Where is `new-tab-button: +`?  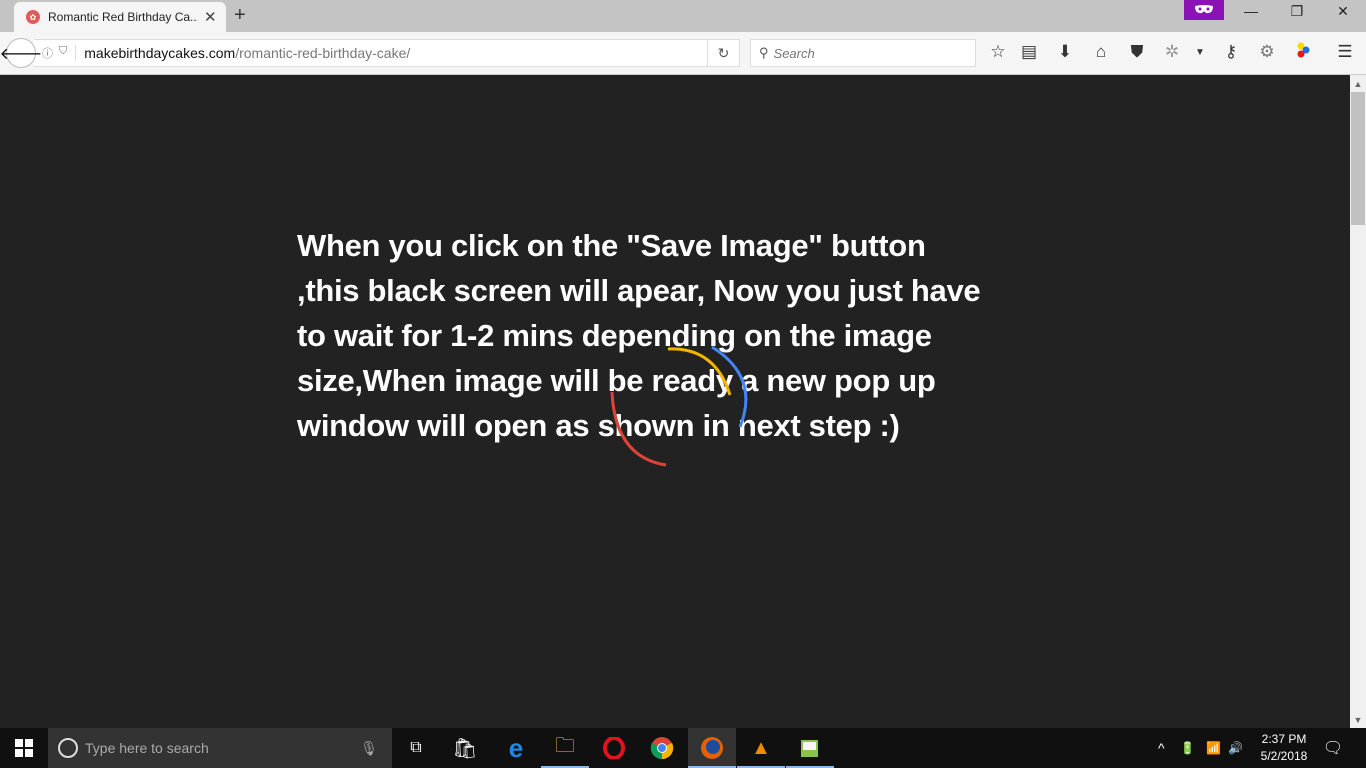
new-tab-button: + is located at coordinates (240, 15).